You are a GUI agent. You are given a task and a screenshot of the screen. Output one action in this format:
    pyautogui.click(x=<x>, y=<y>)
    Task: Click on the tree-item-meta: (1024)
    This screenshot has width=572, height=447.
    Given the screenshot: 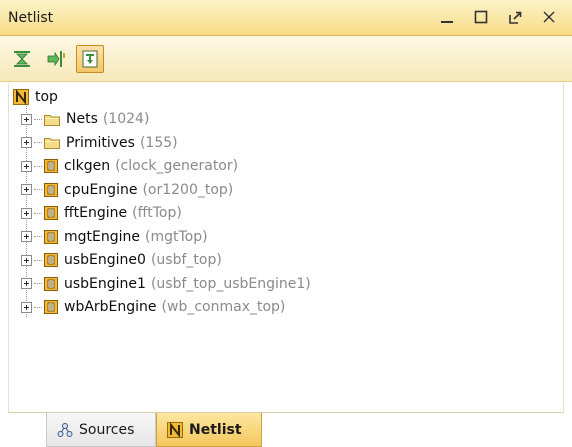 What is the action you would take?
    pyautogui.click(x=126, y=119)
    